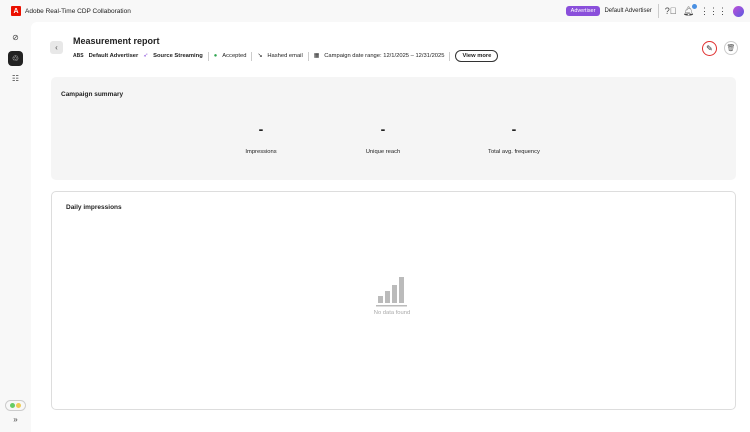 This screenshot has height=432, width=750. I want to click on trash-icon: 🗑︎, so click(731, 48).